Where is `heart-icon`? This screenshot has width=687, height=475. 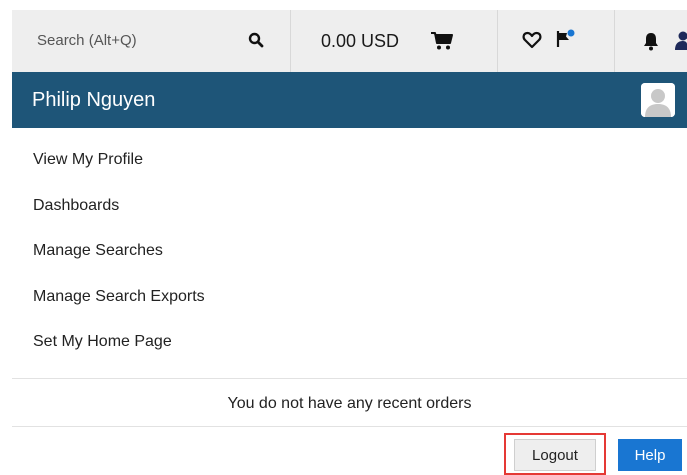
heart-icon is located at coordinates (532, 42).